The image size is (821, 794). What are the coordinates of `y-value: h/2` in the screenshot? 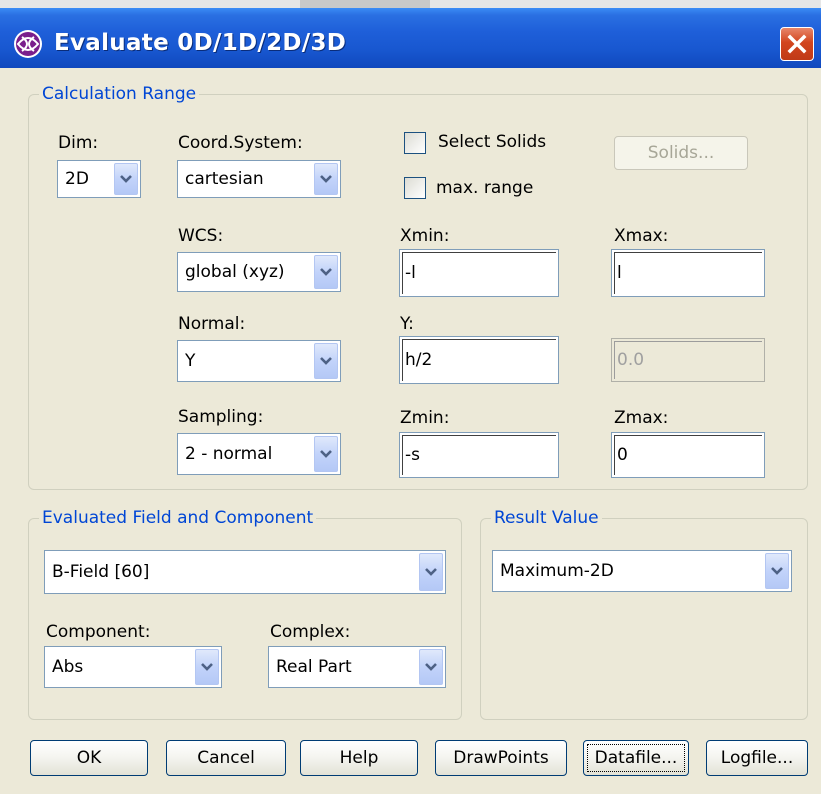 It's located at (419, 360).